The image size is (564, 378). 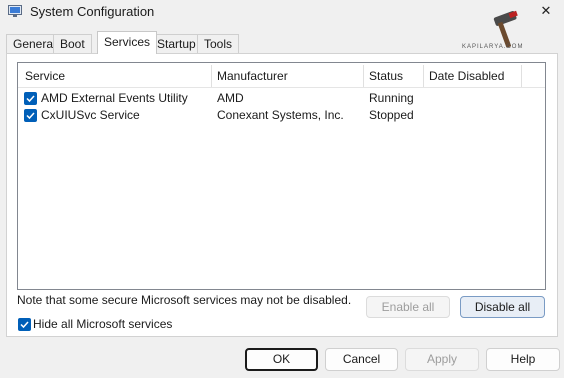 What do you see at coordinates (442, 359) in the screenshot?
I see `apply-button: Apply` at bounding box center [442, 359].